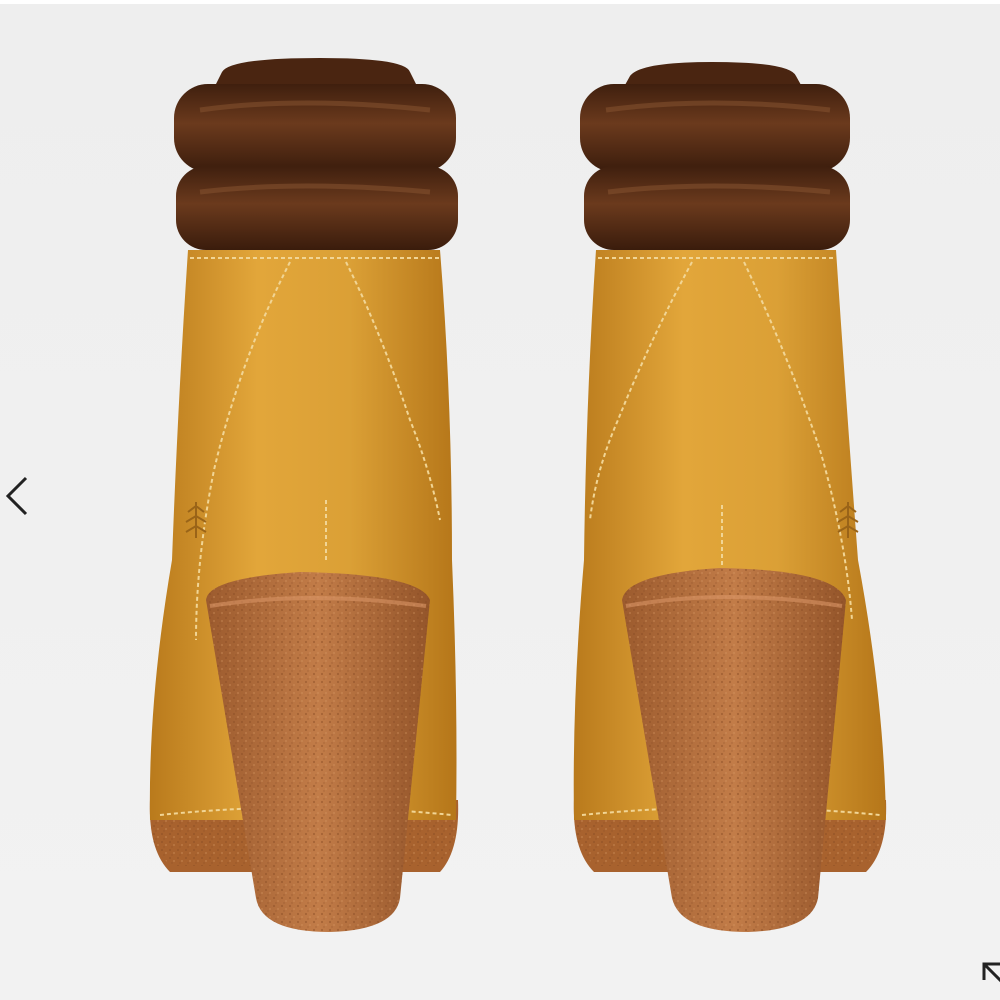  I want to click on expand-icon, so click(991, 972).